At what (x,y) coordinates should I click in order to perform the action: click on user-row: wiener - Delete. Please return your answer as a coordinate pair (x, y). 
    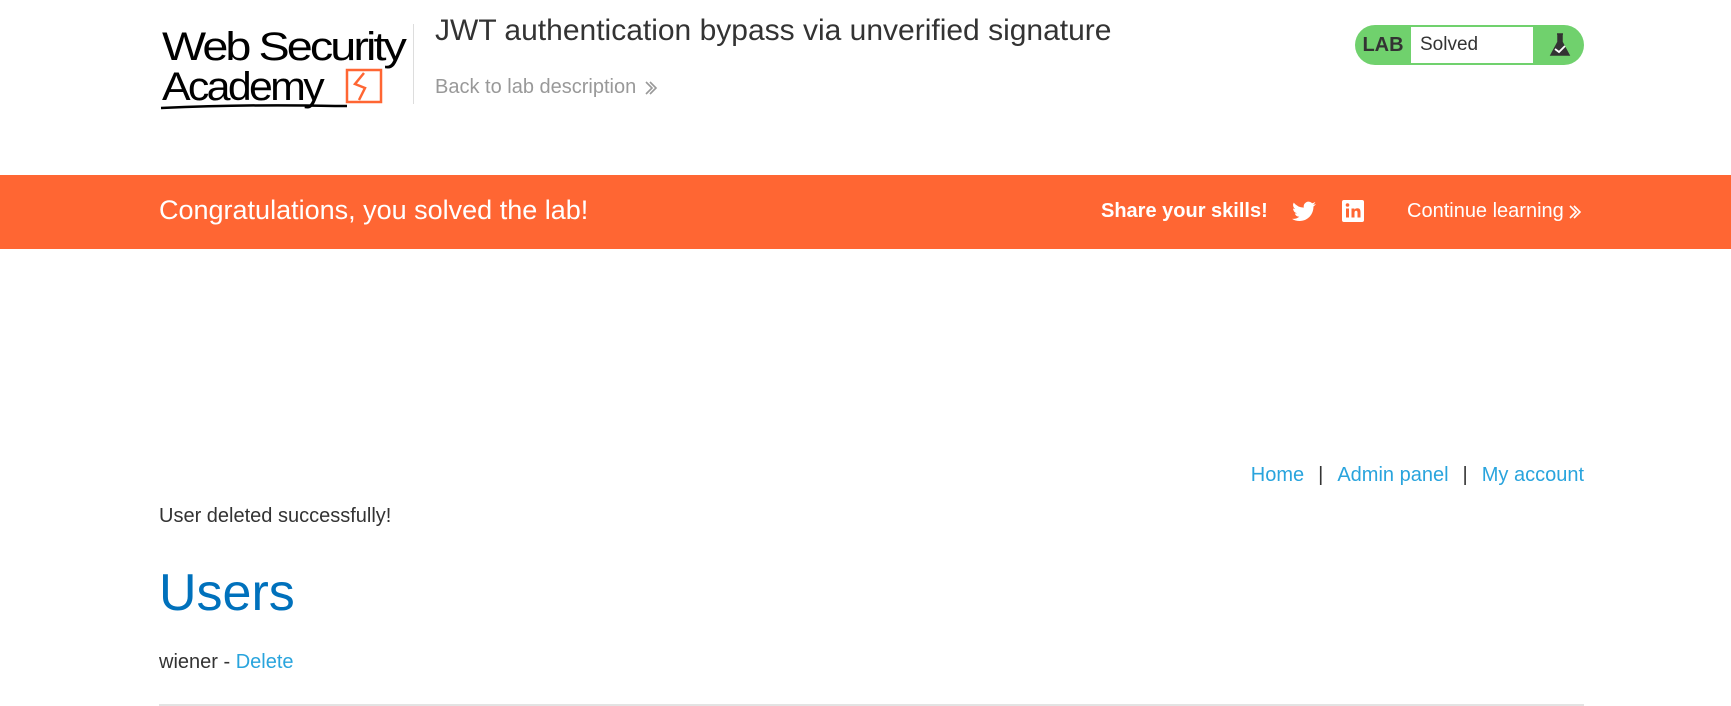
    Looking at the image, I should click on (226, 662).